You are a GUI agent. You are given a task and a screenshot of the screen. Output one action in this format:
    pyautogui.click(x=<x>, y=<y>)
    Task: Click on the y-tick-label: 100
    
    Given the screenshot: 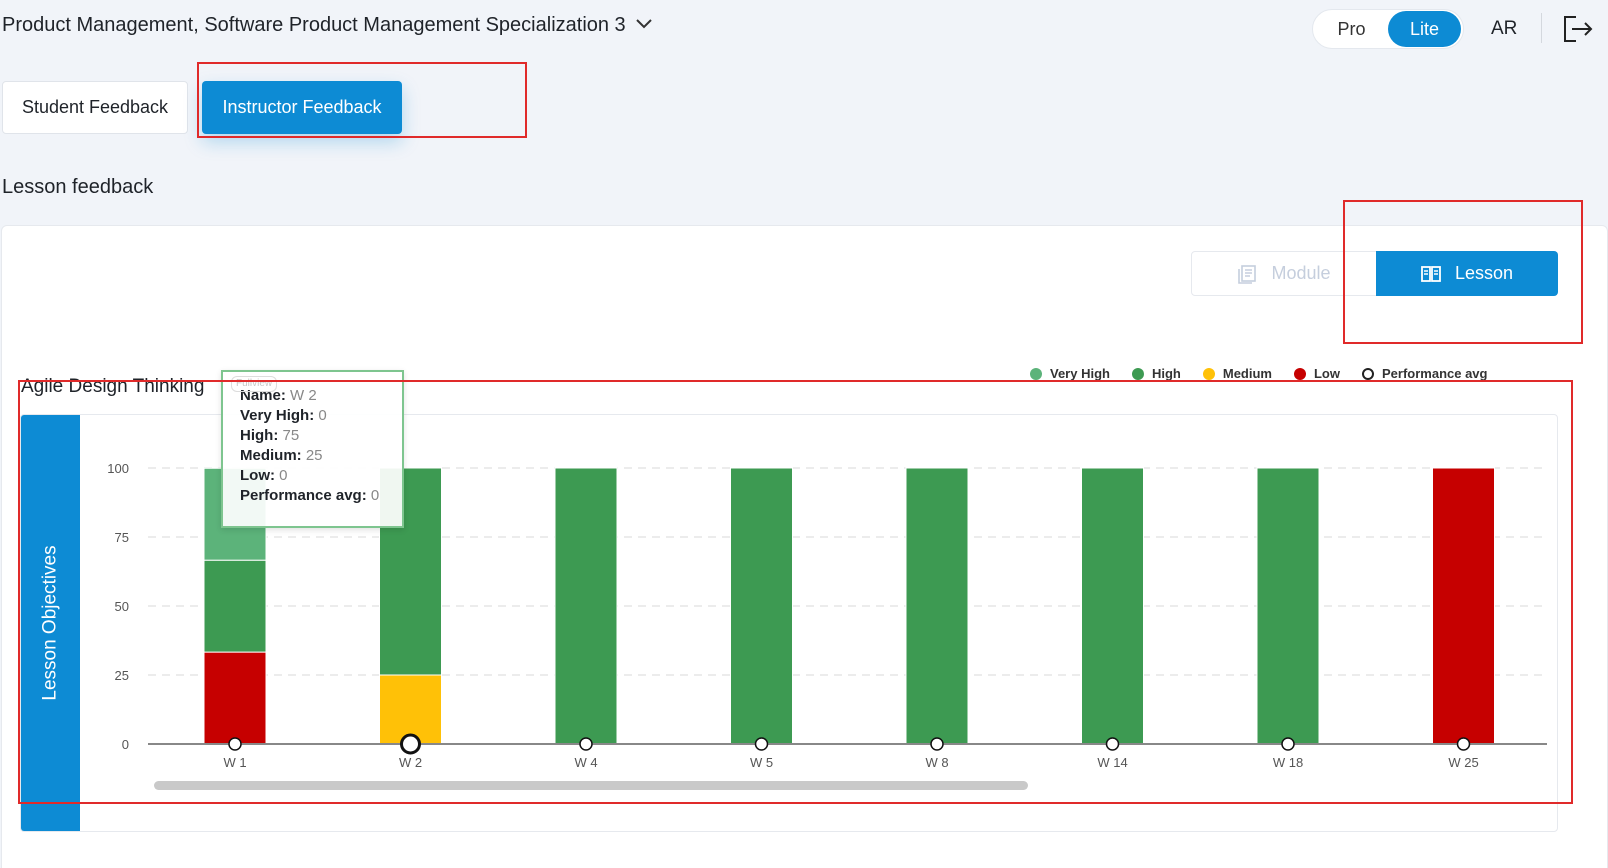 What is the action you would take?
    pyautogui.click(x=118, y=468)
    